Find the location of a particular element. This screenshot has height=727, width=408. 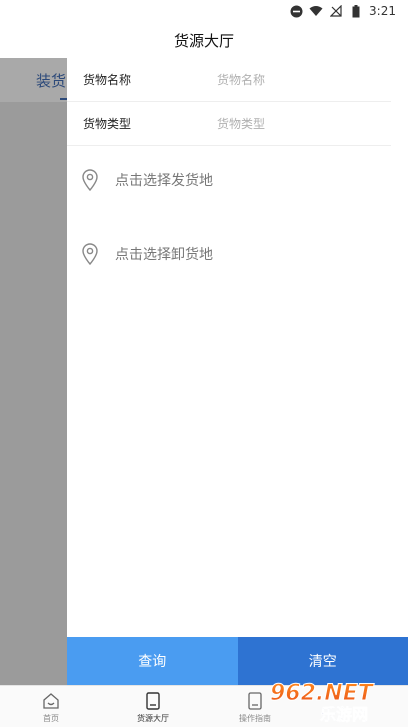

battery-icon is located at coordinates (356, 11).